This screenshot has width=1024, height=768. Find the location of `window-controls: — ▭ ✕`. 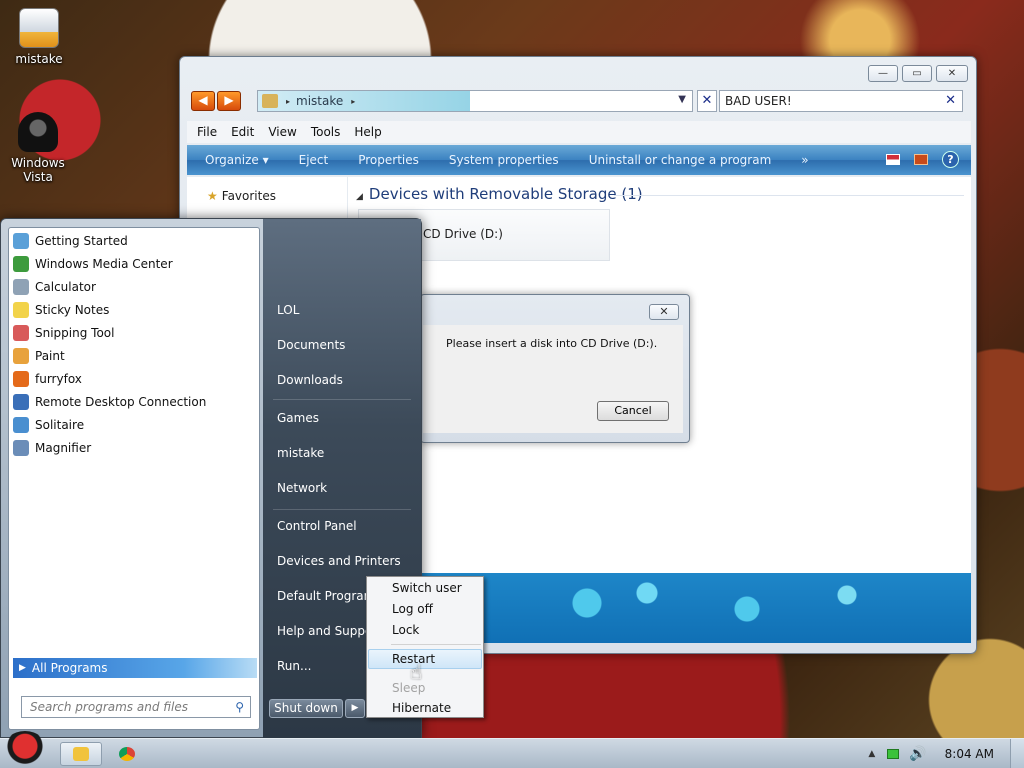

window-controls: — ▭ ✕ is located at coordinates (918, 73).